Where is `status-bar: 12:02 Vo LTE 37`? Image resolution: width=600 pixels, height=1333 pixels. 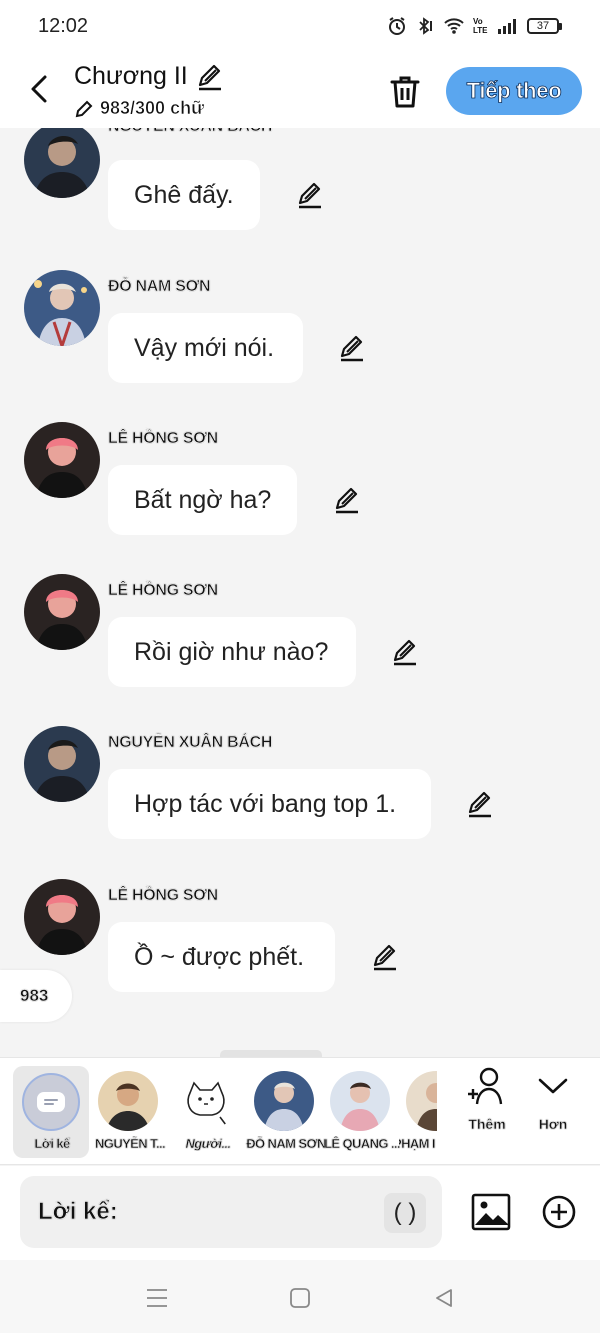 status-bar: 12:02 Vo LTE 37 is located at coordinates (300, 26).